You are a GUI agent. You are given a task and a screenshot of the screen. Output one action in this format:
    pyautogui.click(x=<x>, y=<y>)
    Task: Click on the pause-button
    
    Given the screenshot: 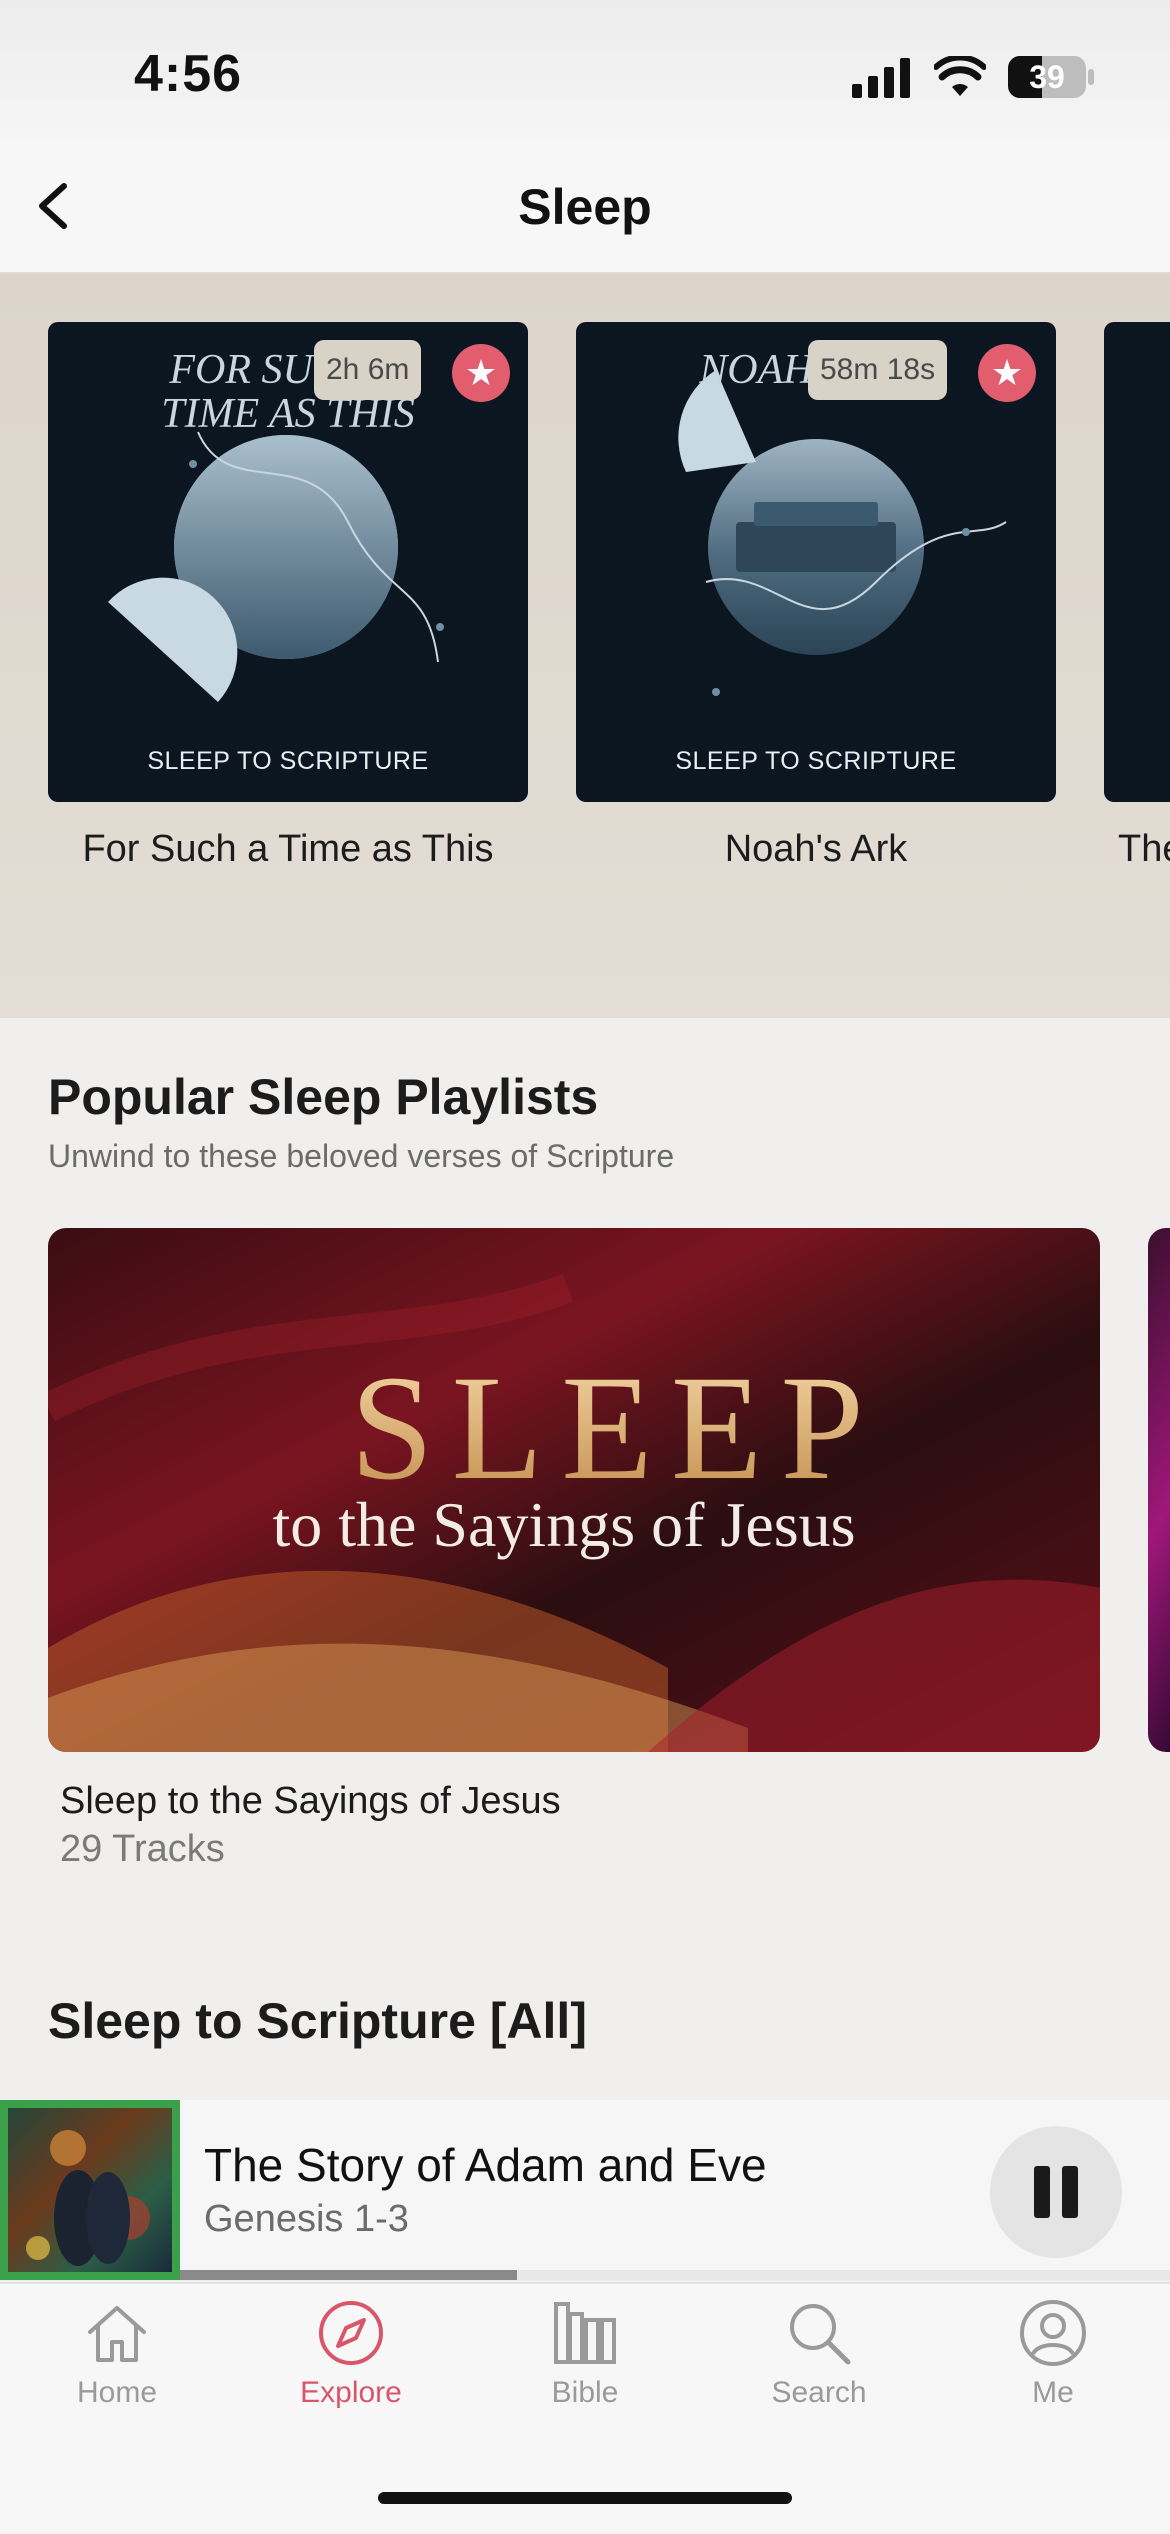 What is the action you would take?
    pyautogui.click(x=1056, y=2192)
    